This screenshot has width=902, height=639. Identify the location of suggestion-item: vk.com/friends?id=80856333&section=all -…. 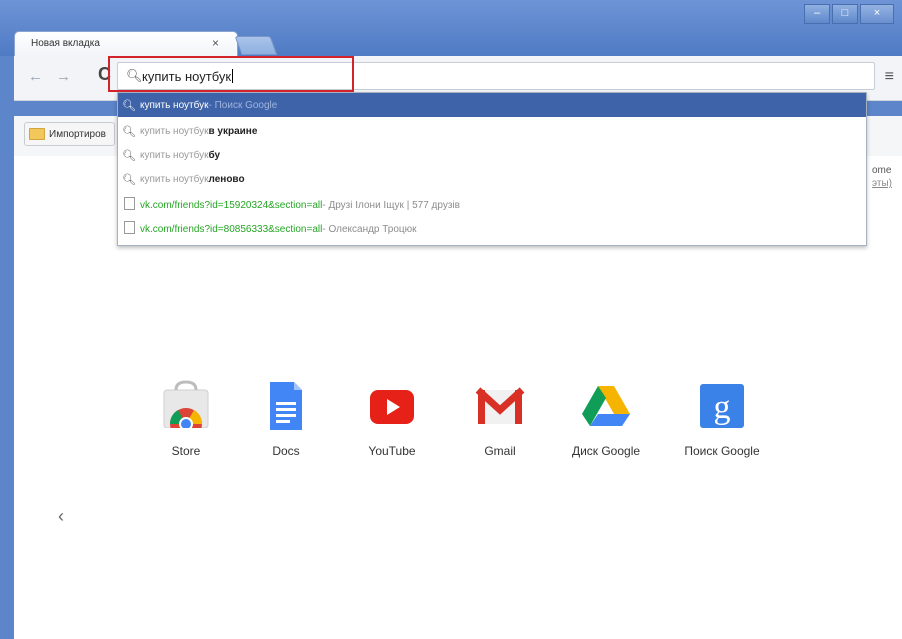
(492, 229).